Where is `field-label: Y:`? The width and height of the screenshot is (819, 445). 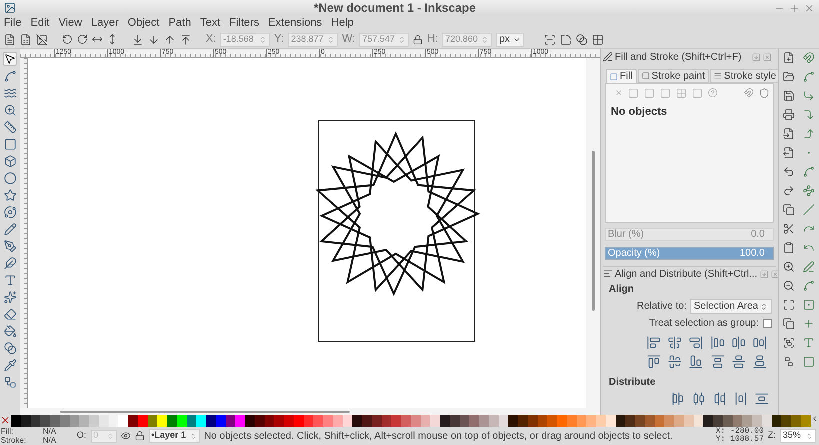
field-label: Y: is located at coordinates (279, 40).